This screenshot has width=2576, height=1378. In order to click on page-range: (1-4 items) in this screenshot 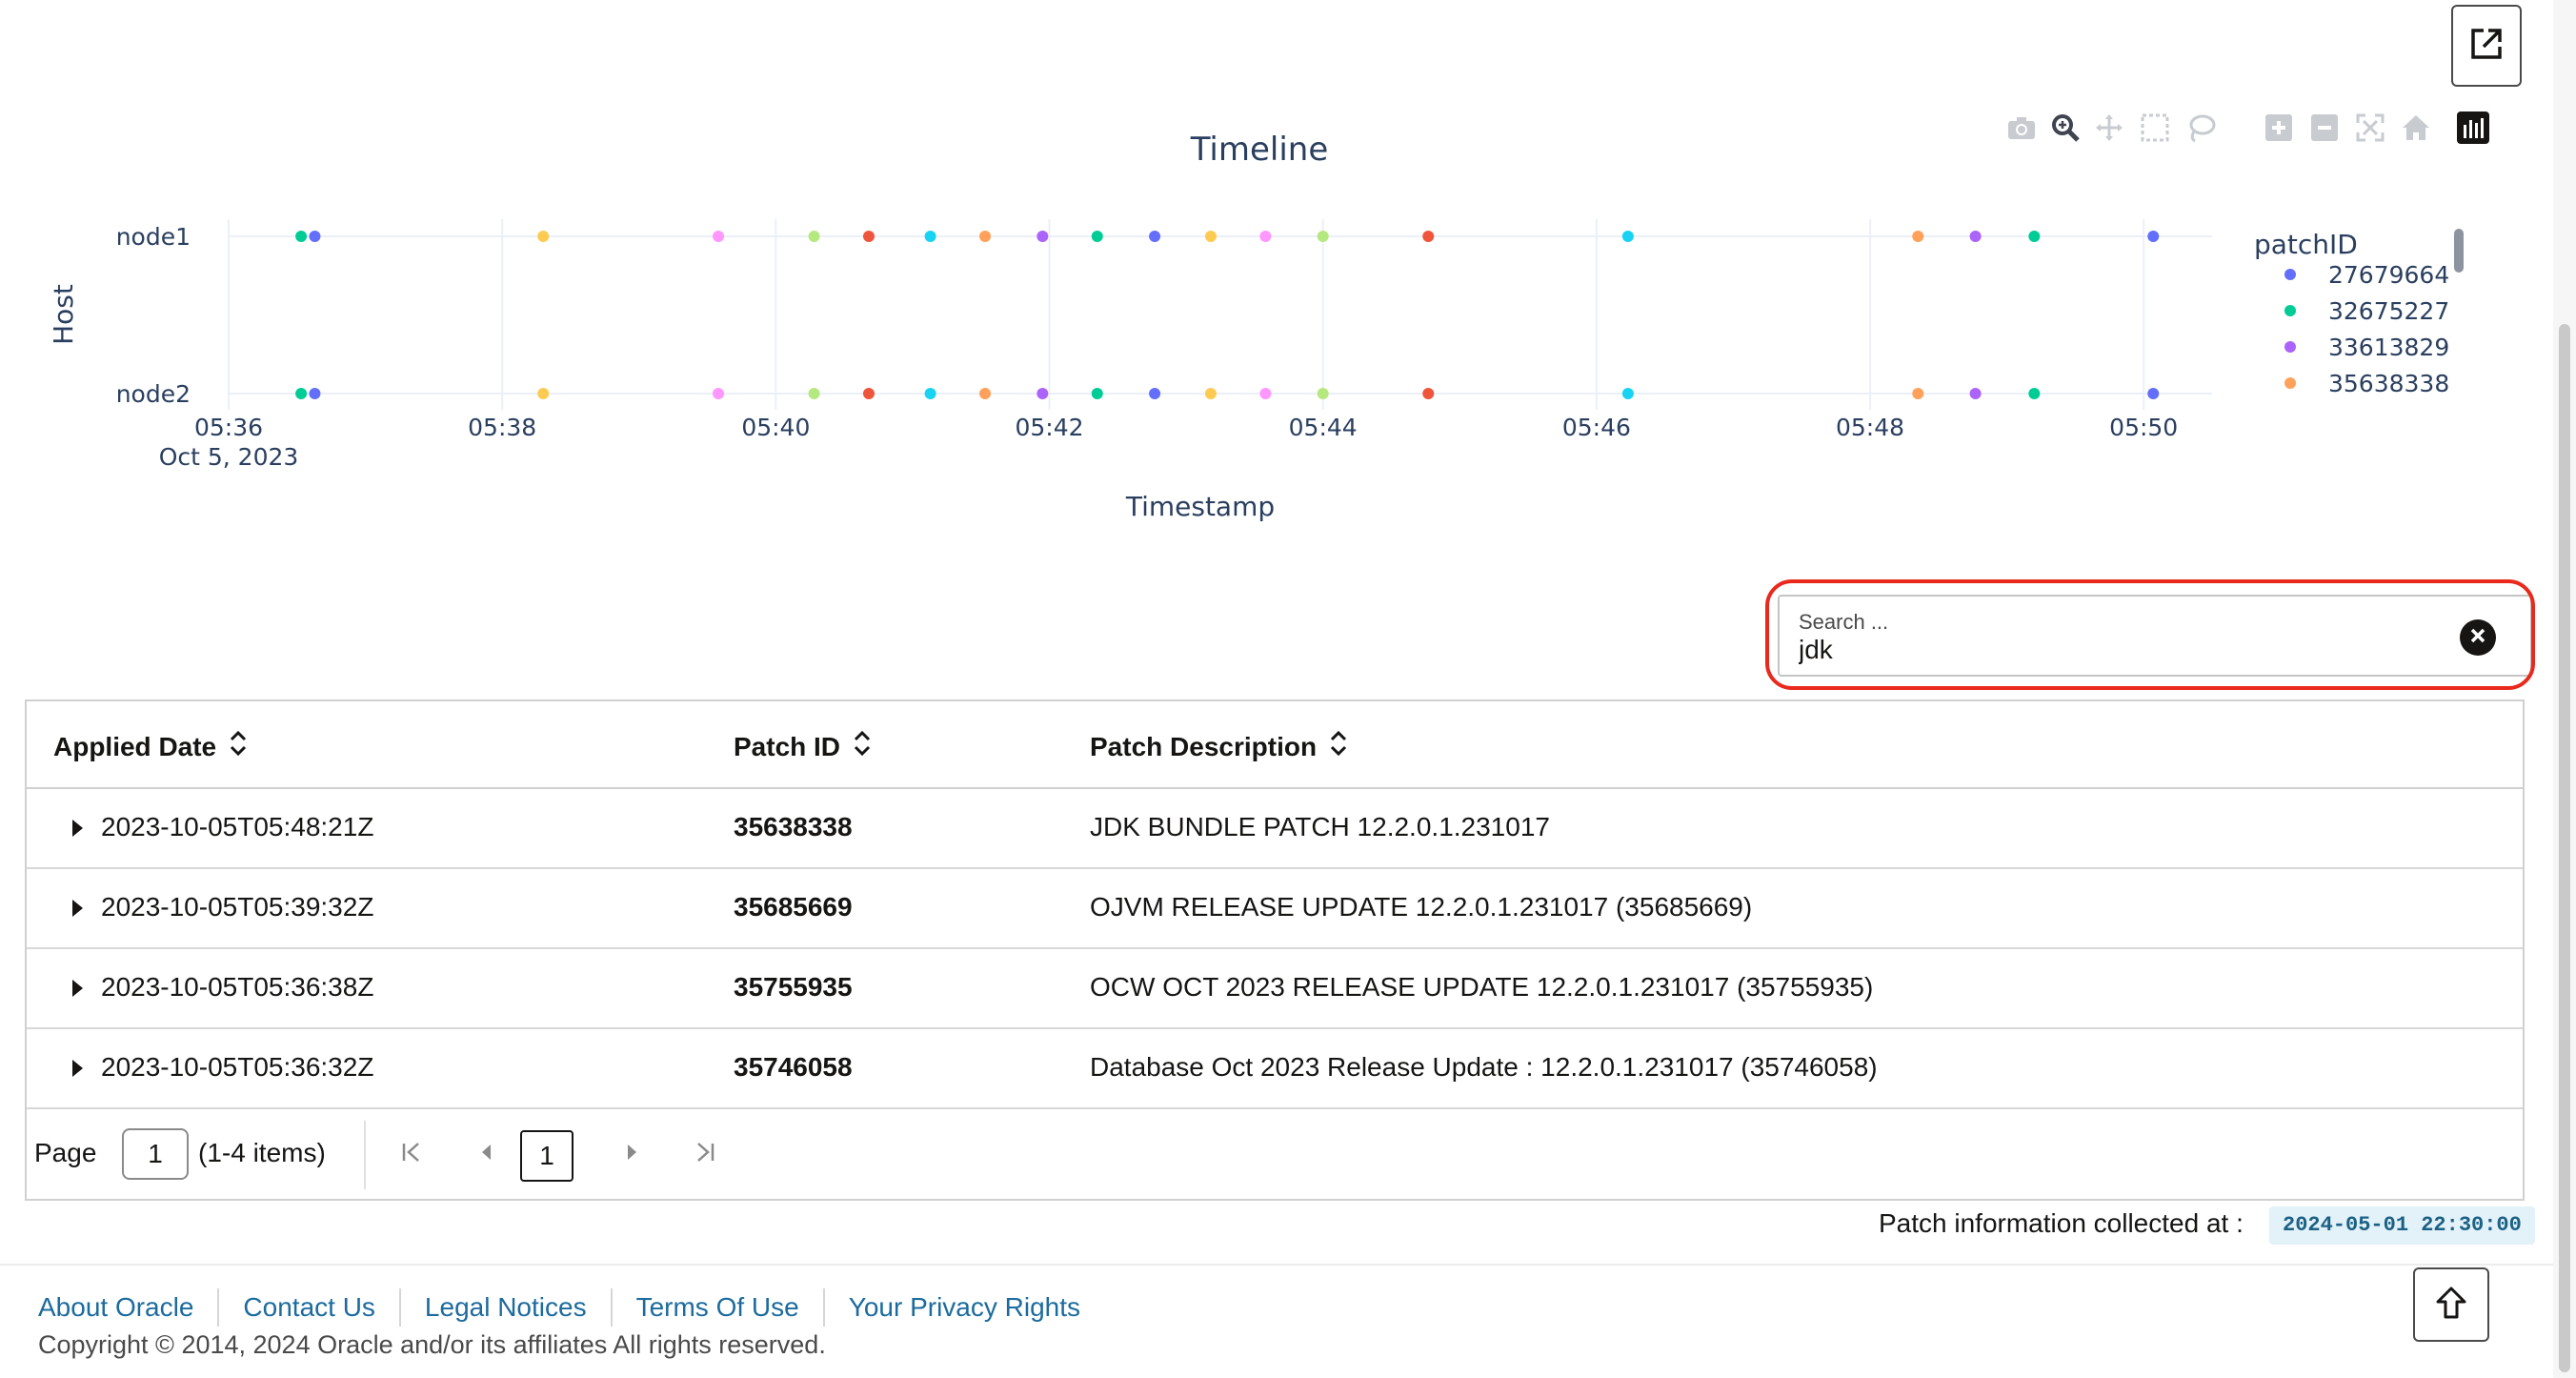, I will do `click(262, 1152)`.